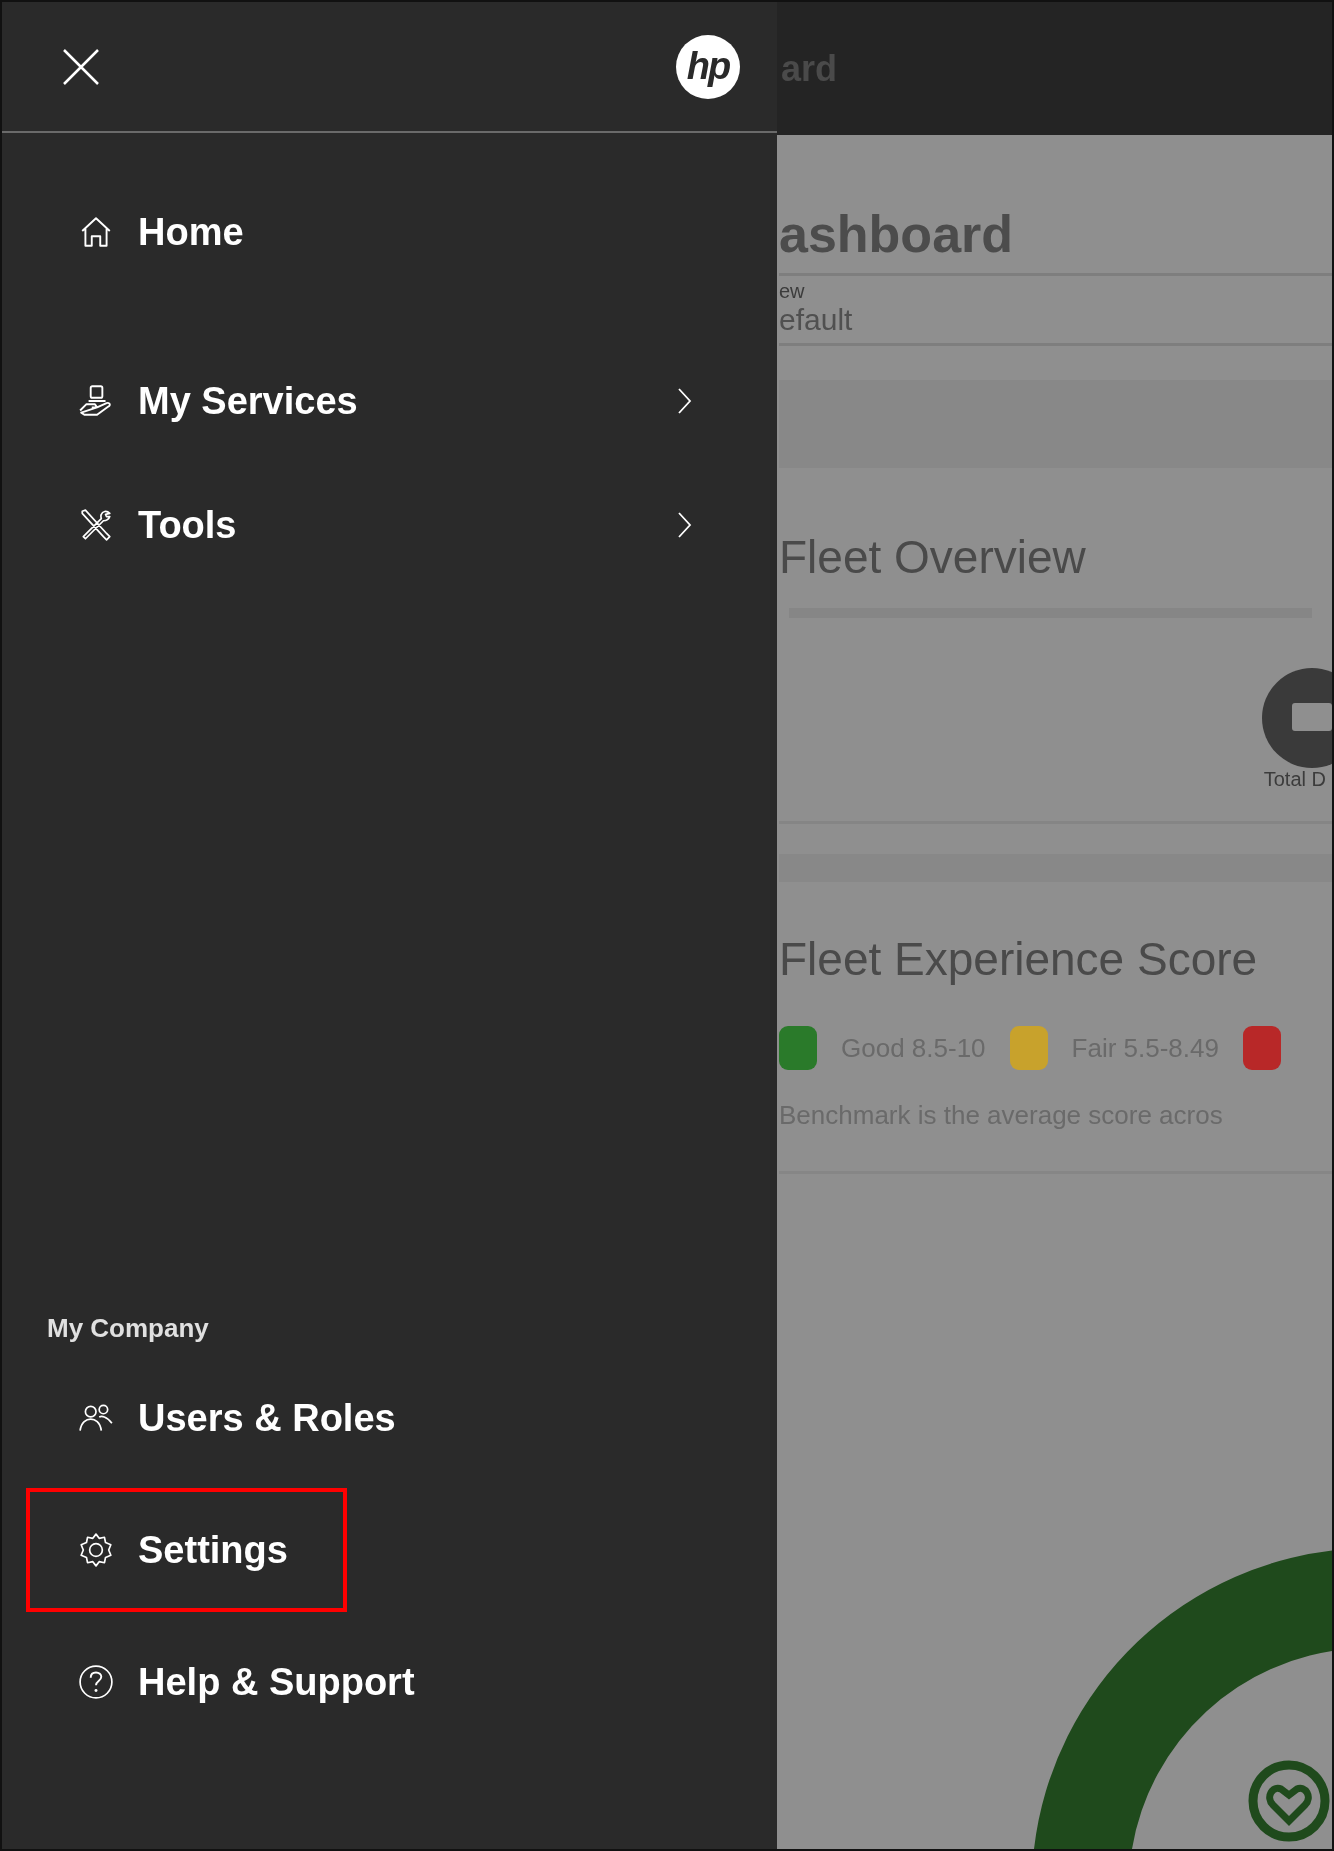 The width and height of the screenshot is (1334, 1851). Describe the element at coordinates (1294, 779) in the screenshot. I see `tile-label: Total D` at that location.